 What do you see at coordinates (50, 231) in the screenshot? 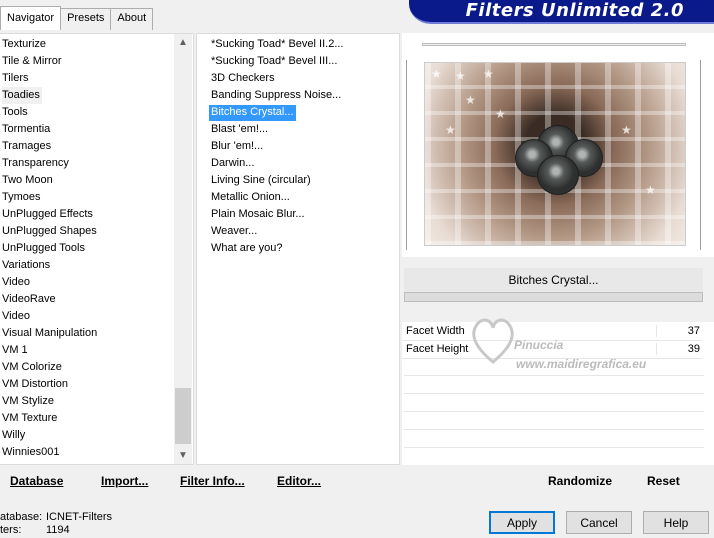
I see `category-item: UnPlugged Shapes` at bounding box center [50, 231].